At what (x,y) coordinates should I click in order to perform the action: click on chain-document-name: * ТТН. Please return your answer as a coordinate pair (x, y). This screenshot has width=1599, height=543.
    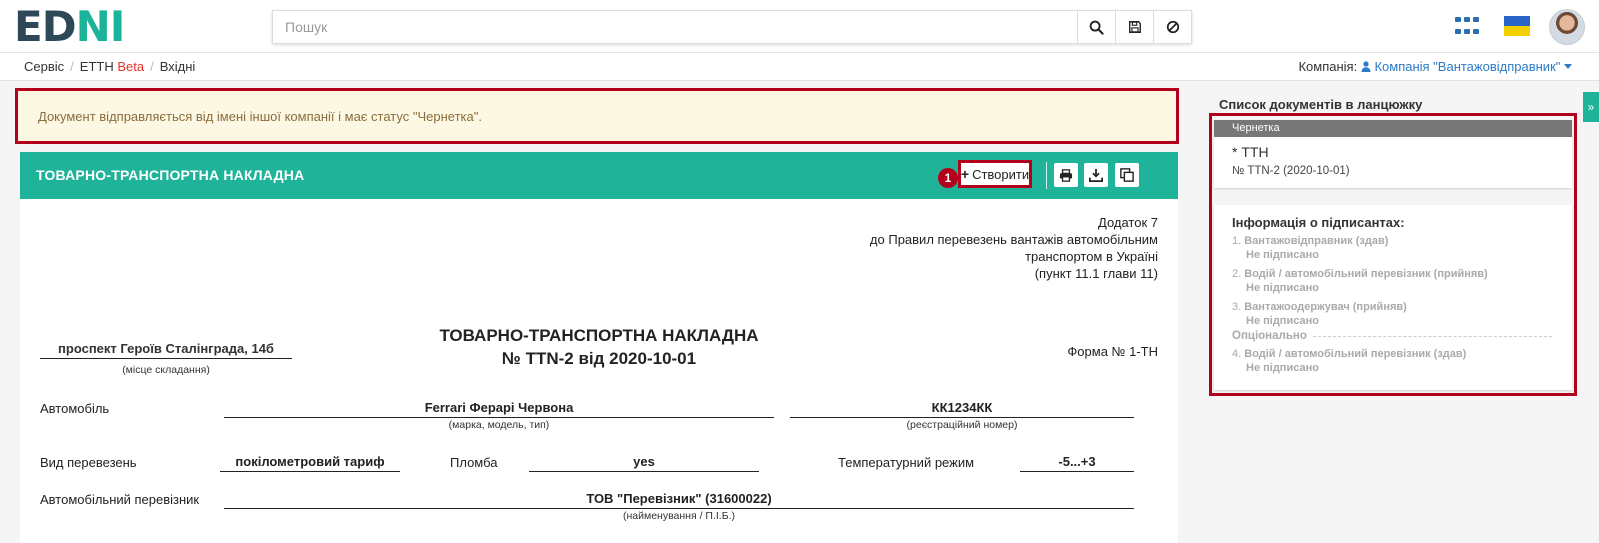
    Looking at the image, I should click on (1250, 152).